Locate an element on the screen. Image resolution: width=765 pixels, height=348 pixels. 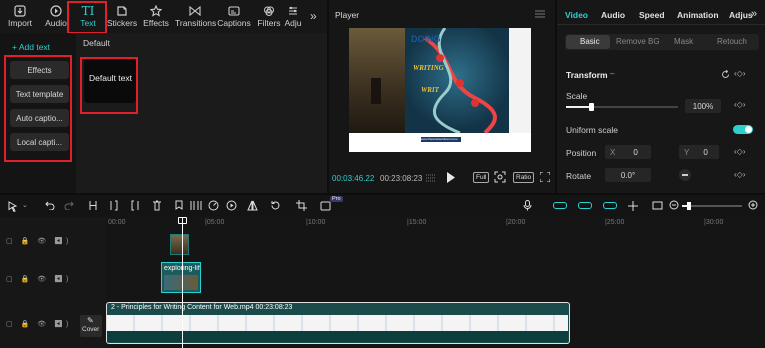
link-toggle-icon is located at coordinates (585, 205).